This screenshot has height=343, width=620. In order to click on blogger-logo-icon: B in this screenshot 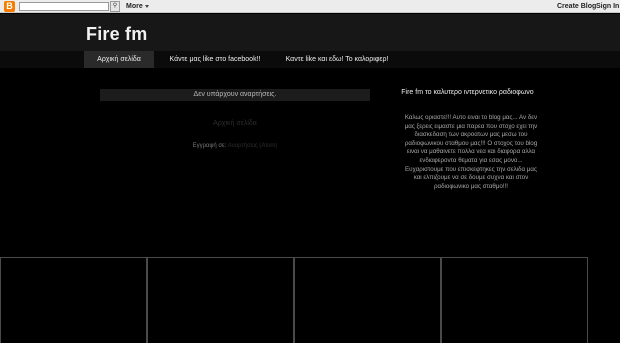, I will do `click(9, 6)`.